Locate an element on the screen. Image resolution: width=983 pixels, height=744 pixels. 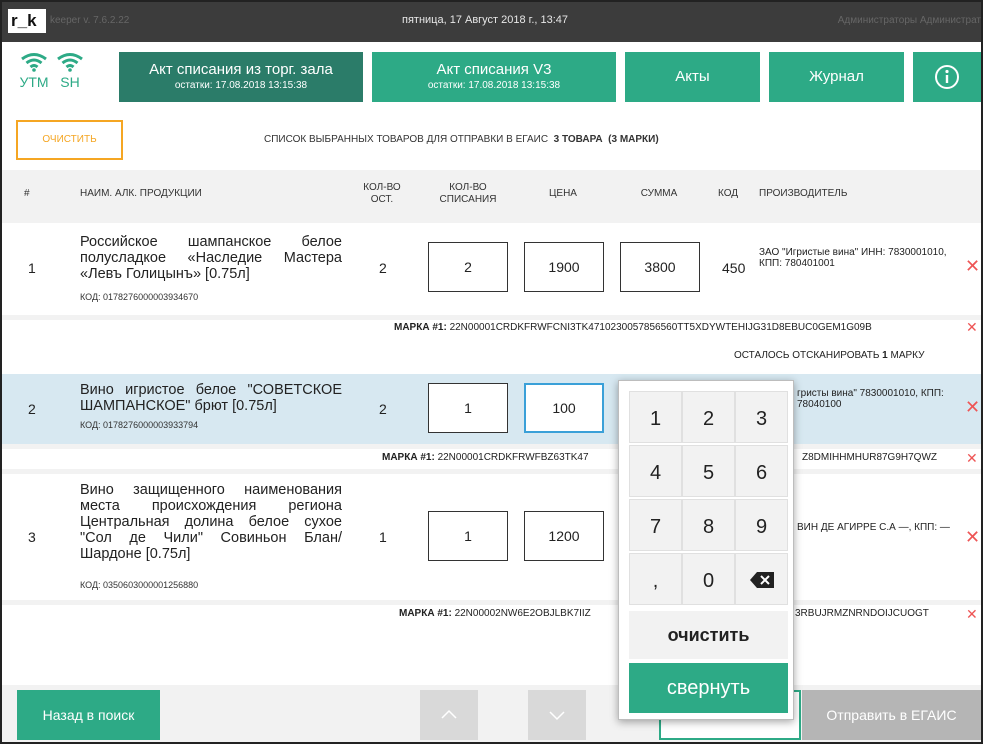
stock-qty: 1 is located at coordinates (383, 537).